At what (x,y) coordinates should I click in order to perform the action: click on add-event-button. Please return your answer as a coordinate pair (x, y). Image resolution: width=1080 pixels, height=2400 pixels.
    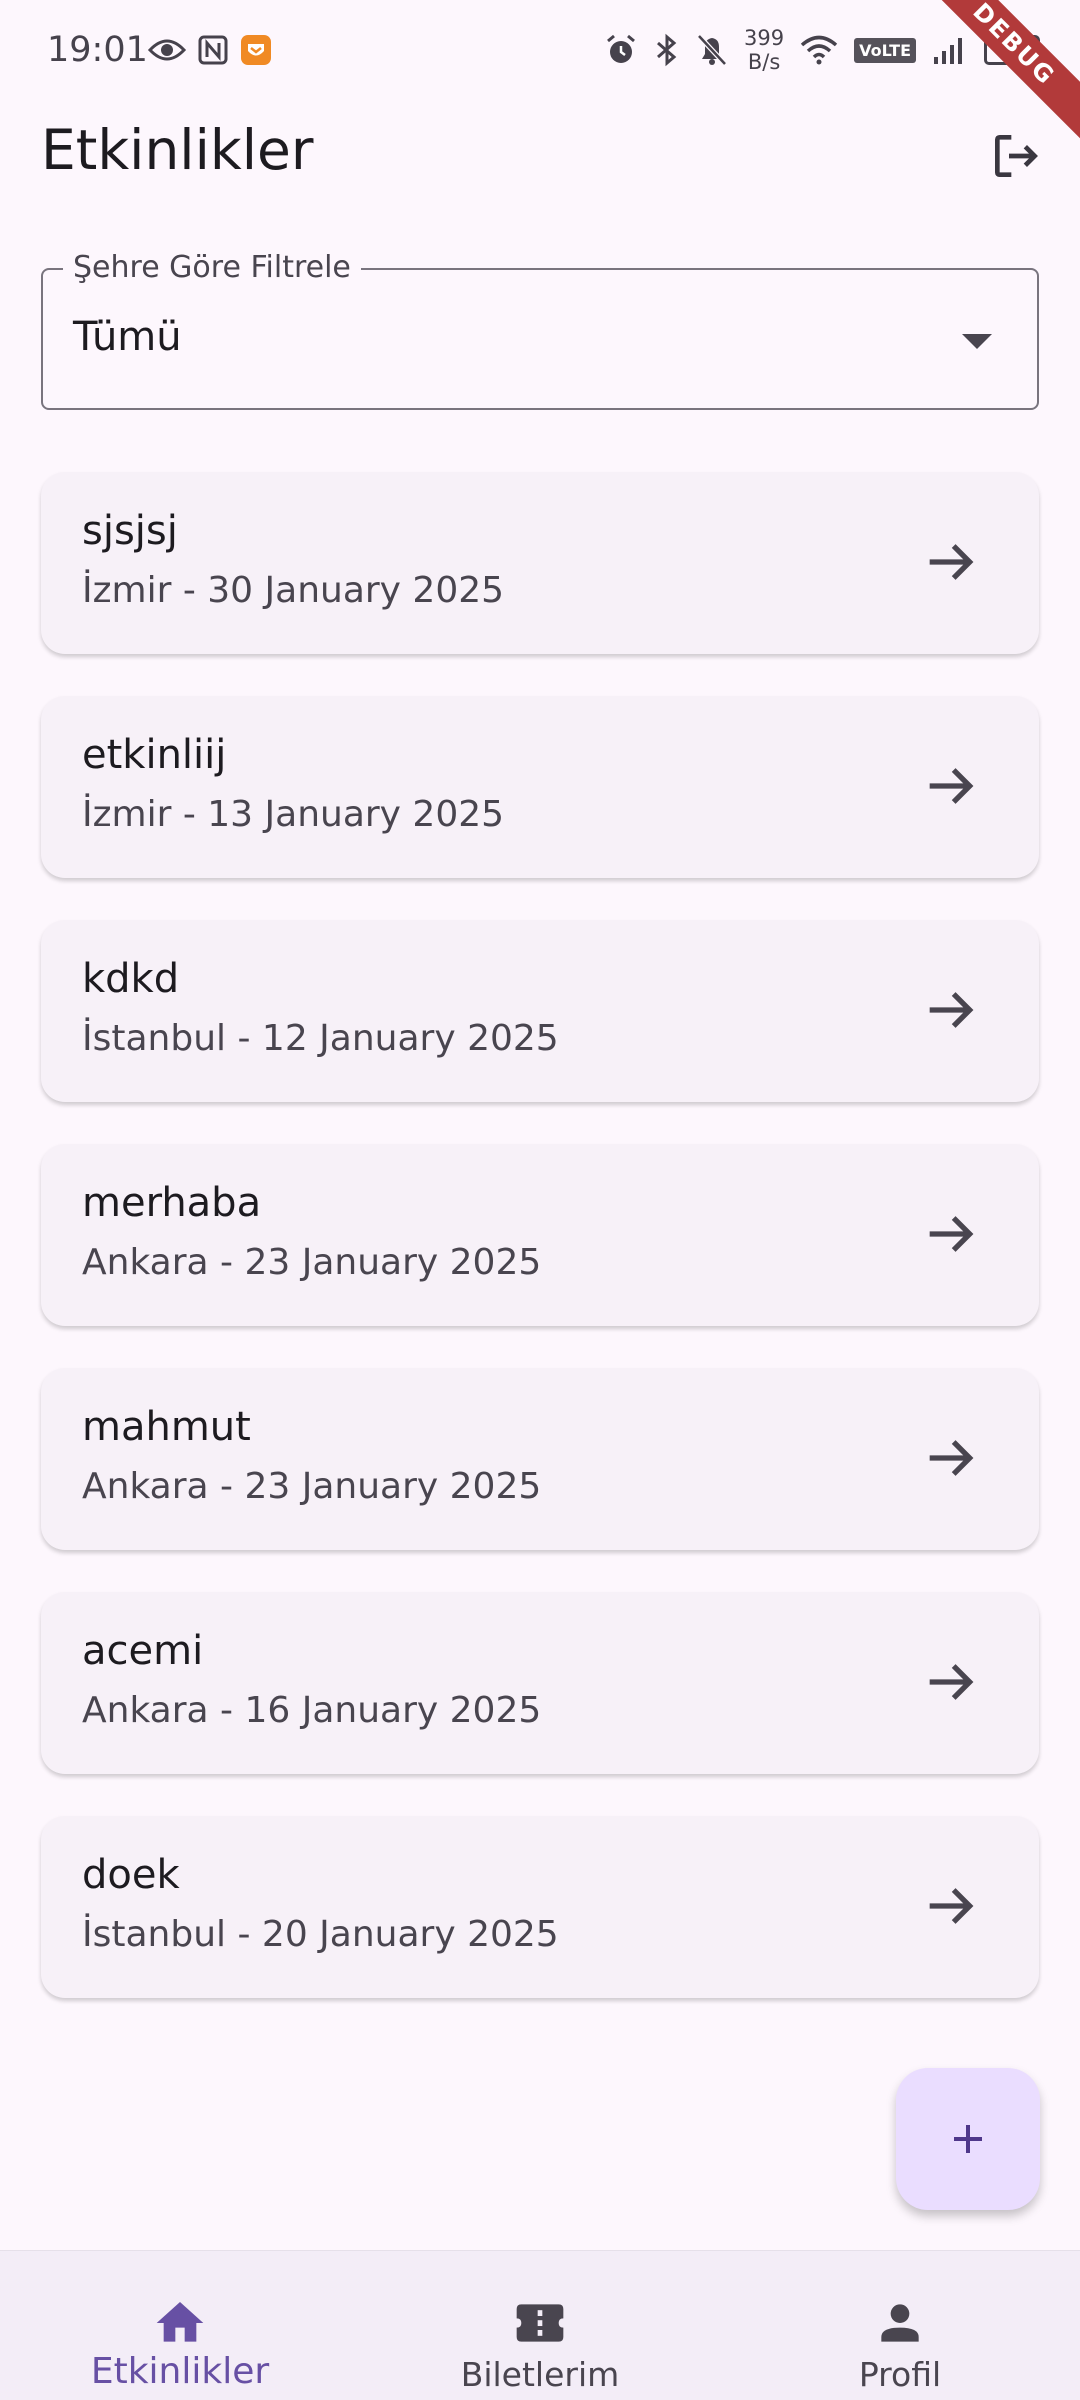
    Looking at the image, I should click on (968, 2139).